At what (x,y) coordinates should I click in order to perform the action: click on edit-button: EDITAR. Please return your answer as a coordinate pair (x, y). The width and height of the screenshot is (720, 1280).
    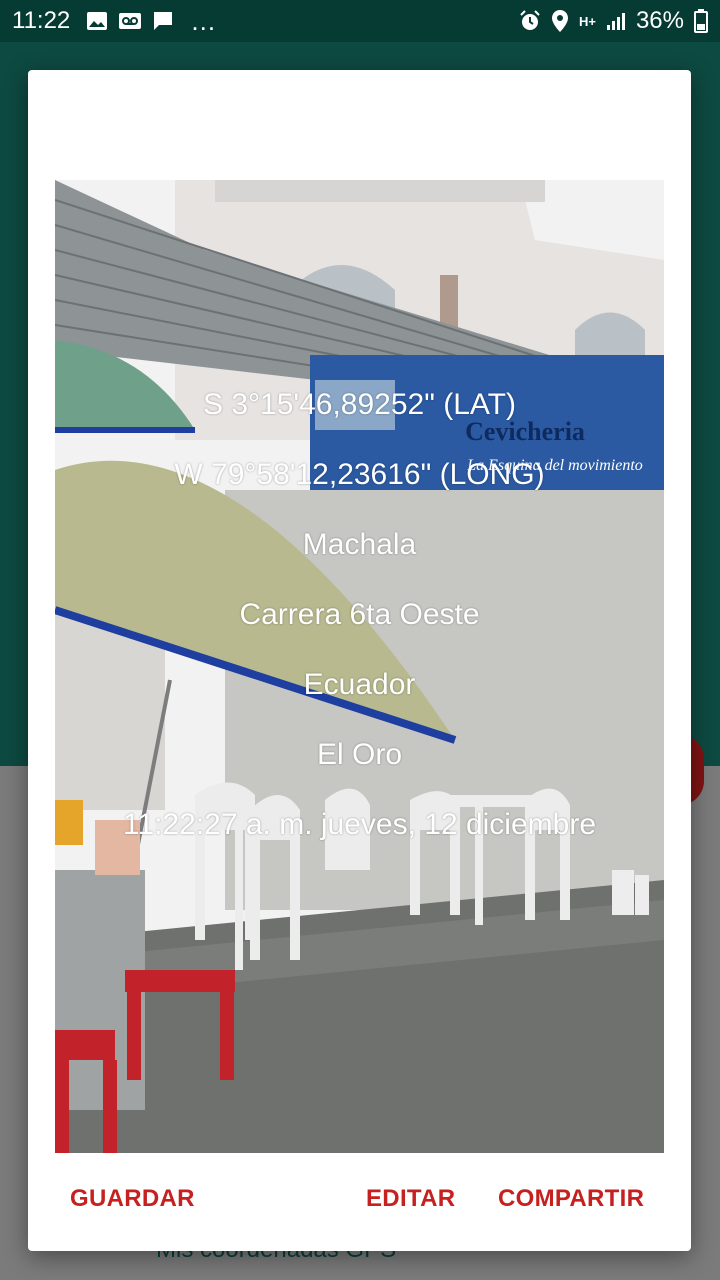
    Looking at the image, I should click on (410, 1199).